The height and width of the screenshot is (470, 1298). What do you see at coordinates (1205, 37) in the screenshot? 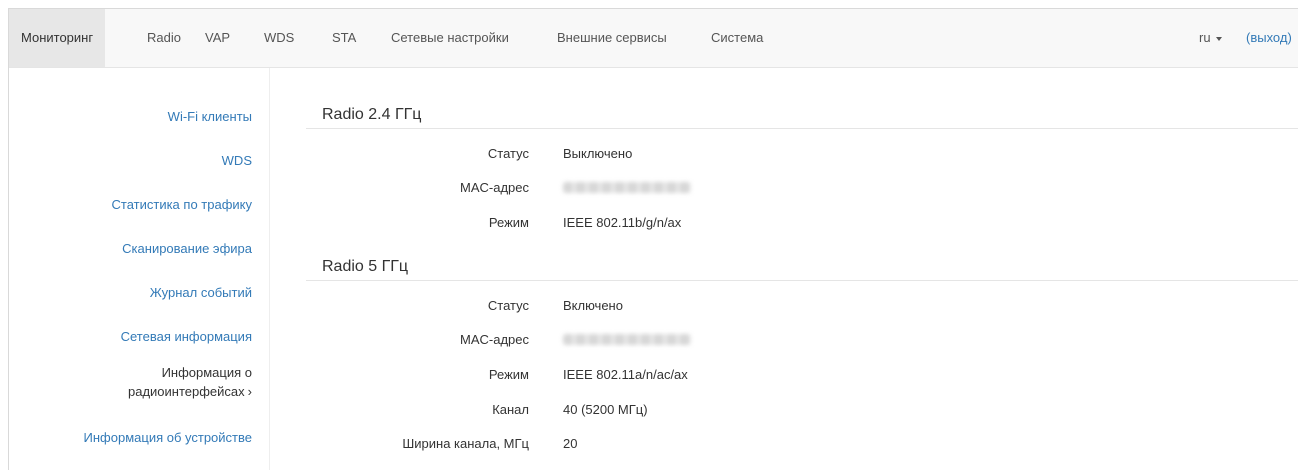
I see `language-label: ru` at bounding box center [1205, 37].